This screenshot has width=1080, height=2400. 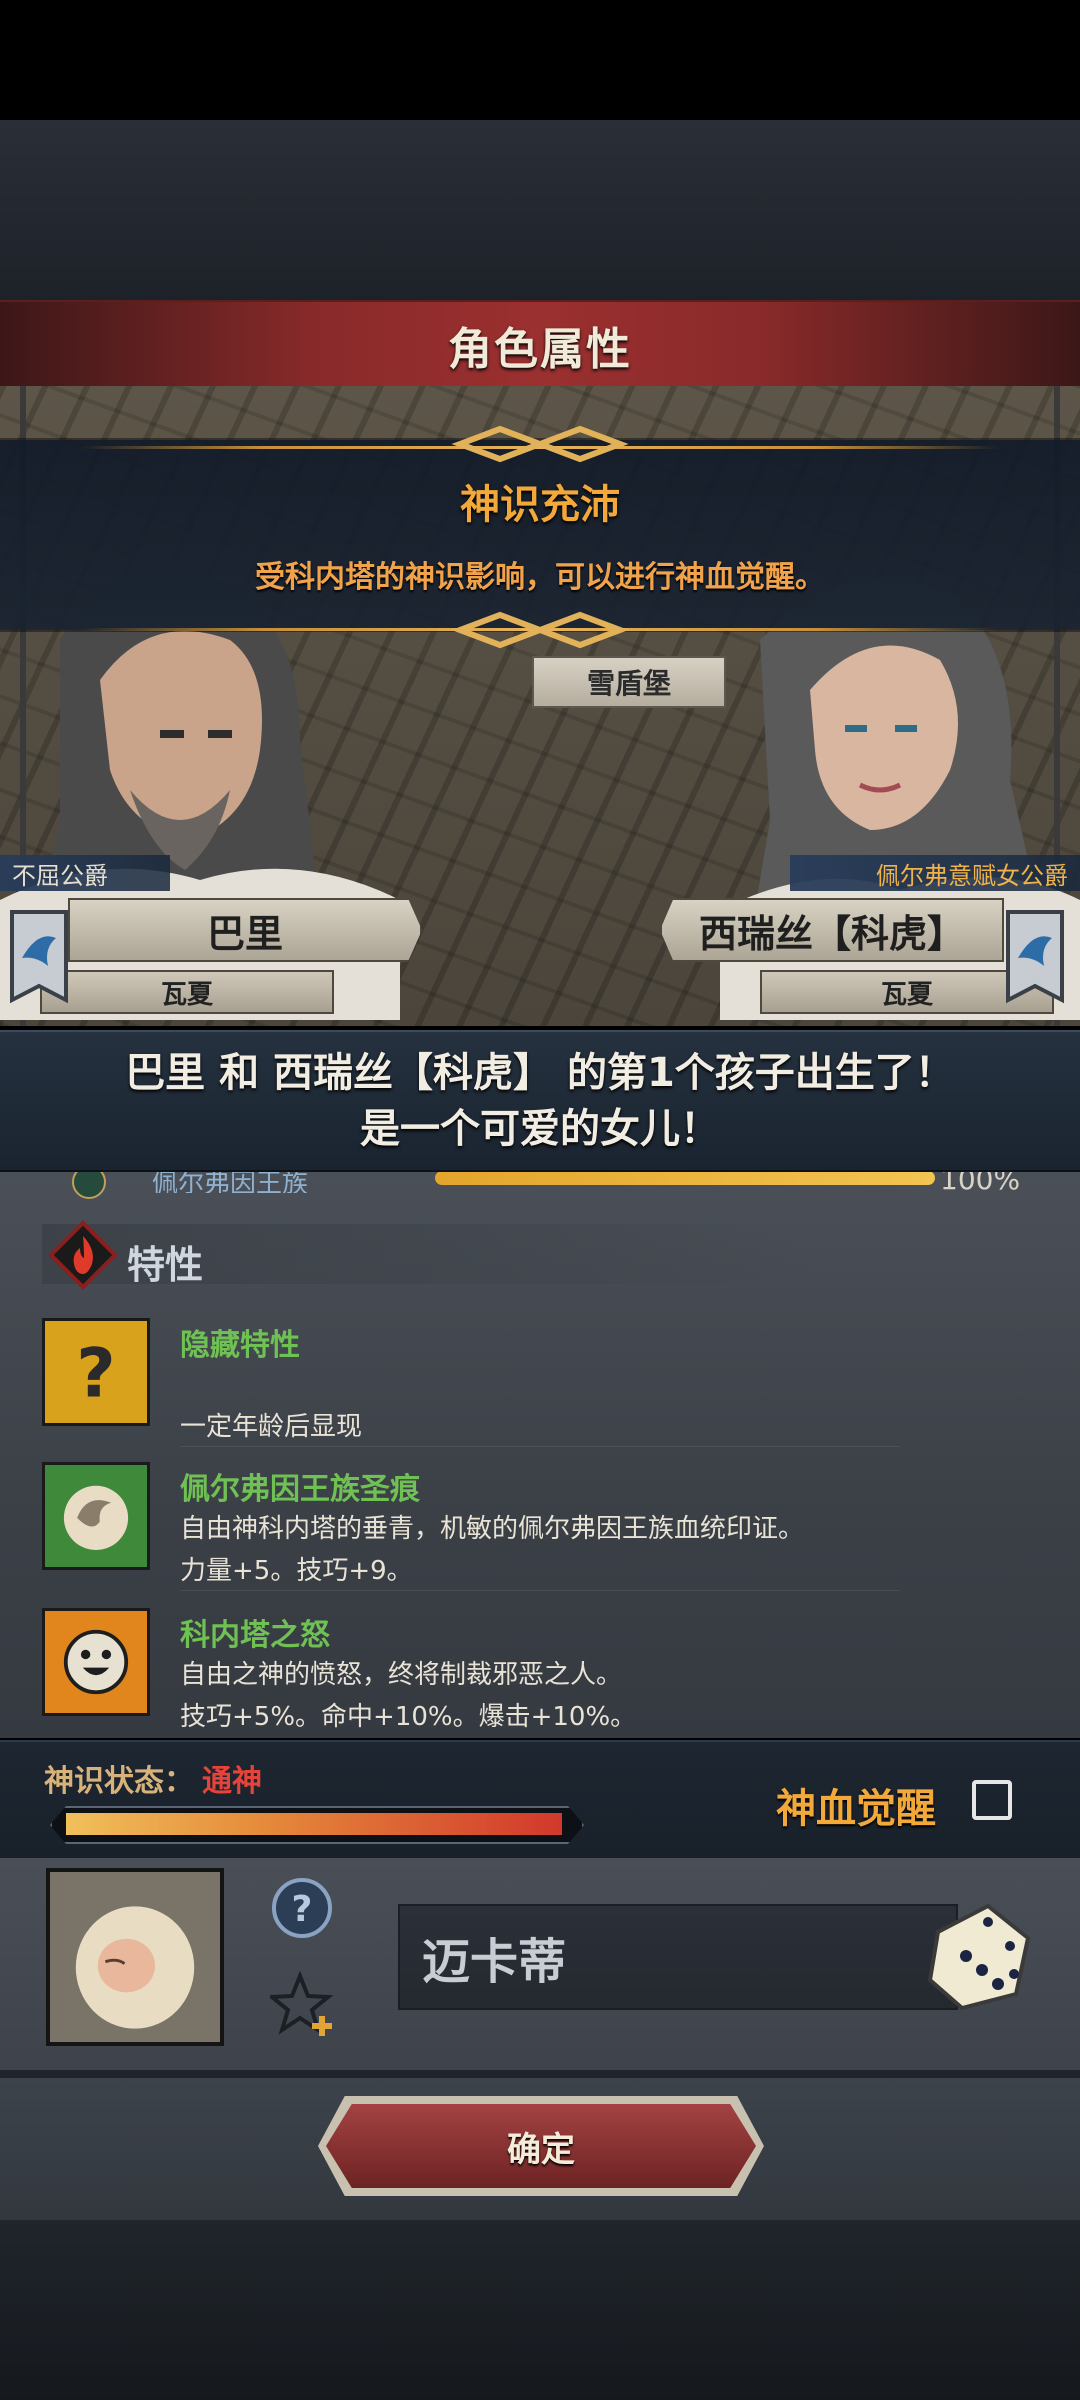 I want to click on flame-diamond-icon, so click(x=83, y=1255).